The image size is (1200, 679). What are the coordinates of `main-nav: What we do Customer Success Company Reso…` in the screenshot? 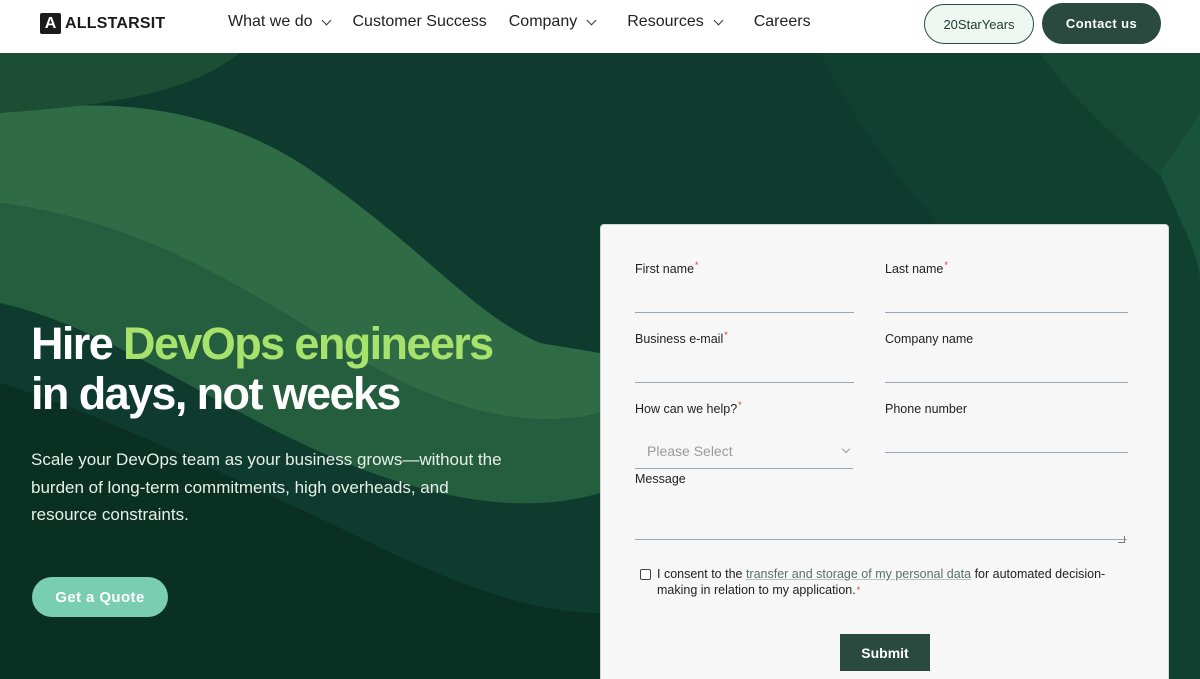 It's located at (530, 22).